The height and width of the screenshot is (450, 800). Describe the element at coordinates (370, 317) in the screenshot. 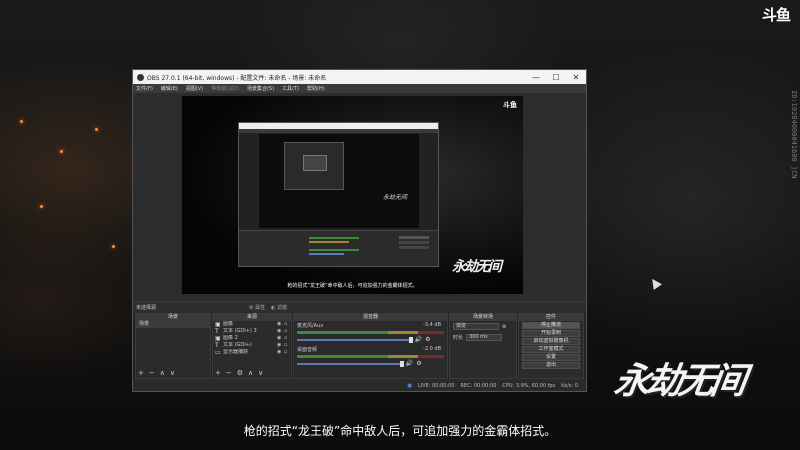

I see `mixer-dock-title: 混音器` at that location.